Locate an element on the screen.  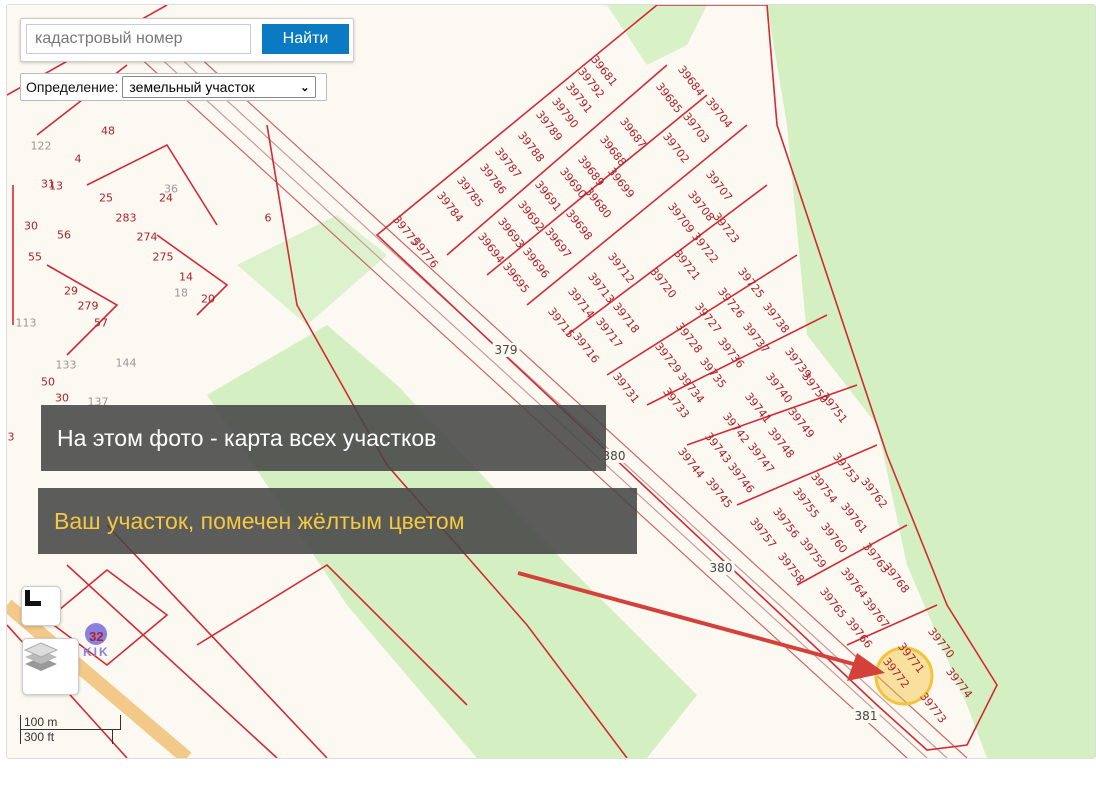
parcel-label: 279 is located at coordinates (88, 306).